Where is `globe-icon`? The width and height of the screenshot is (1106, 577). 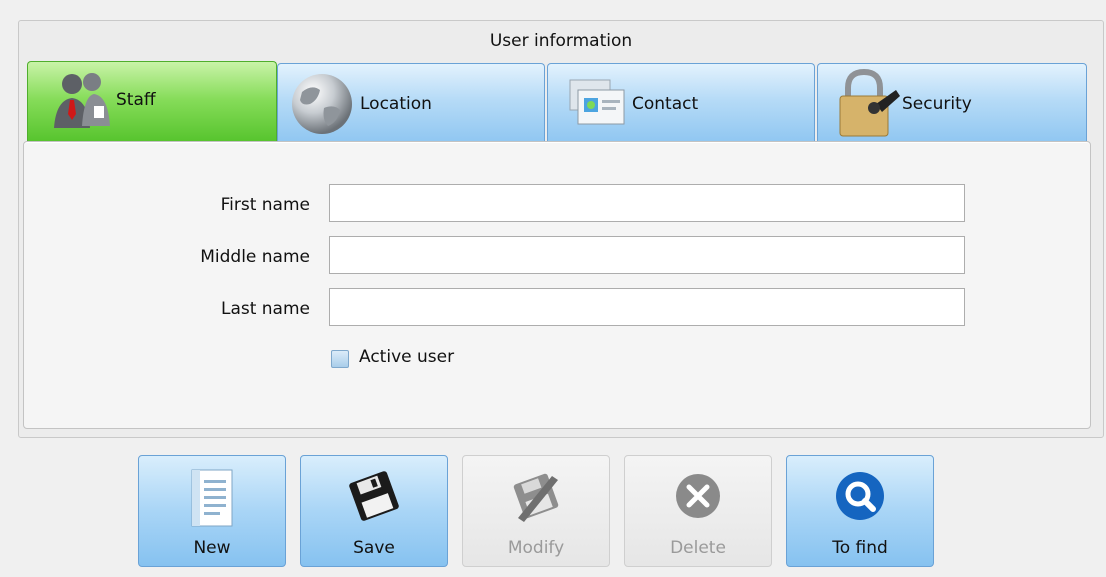 globe-icon is located at coordinates (322, 106).